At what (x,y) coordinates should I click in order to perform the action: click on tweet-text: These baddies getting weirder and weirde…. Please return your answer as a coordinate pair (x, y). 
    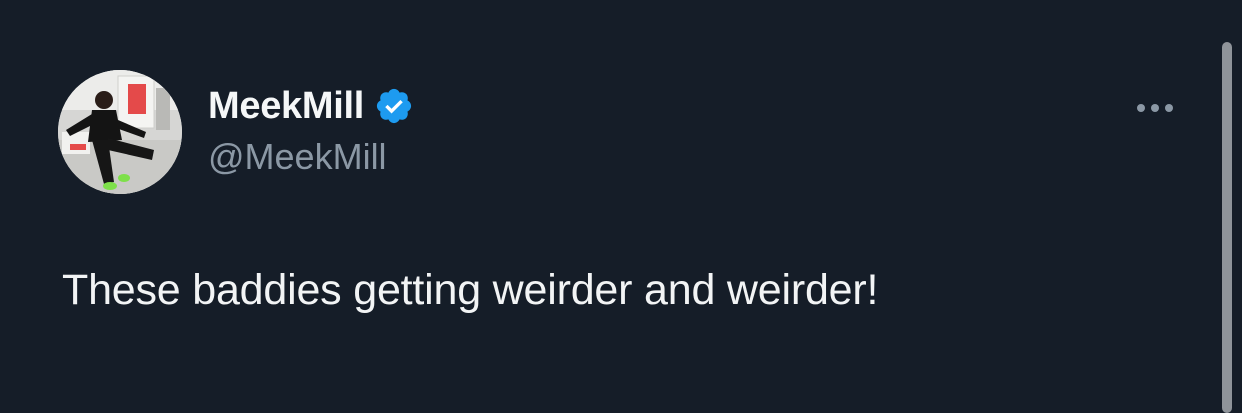
    Looking at the image, I should click on (470, 290).